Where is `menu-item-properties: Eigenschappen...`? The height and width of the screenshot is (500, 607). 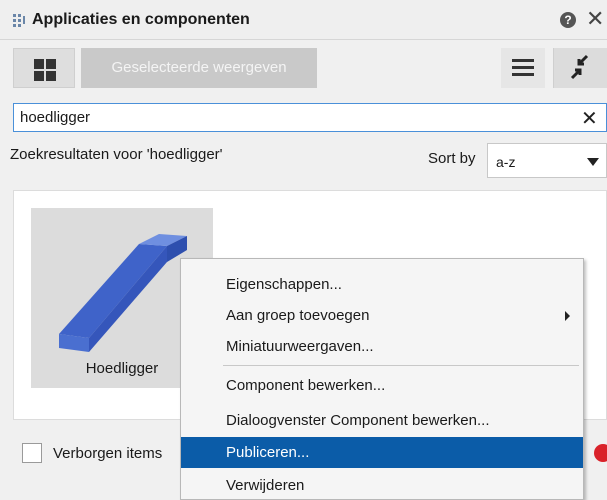 menu-item-properties: Eigenschappen... is located at coordinates (382, 284).